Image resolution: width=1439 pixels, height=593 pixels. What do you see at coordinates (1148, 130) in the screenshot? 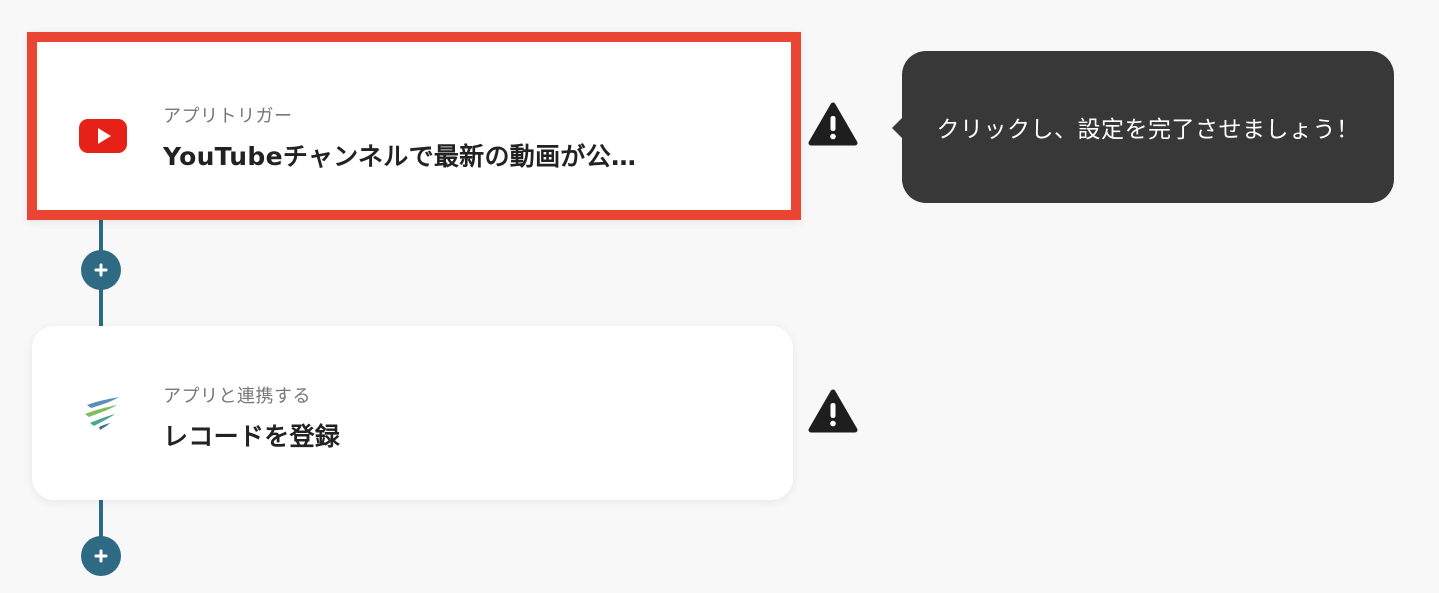
I see `tooltip-text: クリックし、設定を完了させましょう！` at bounding box center [1148, 130].